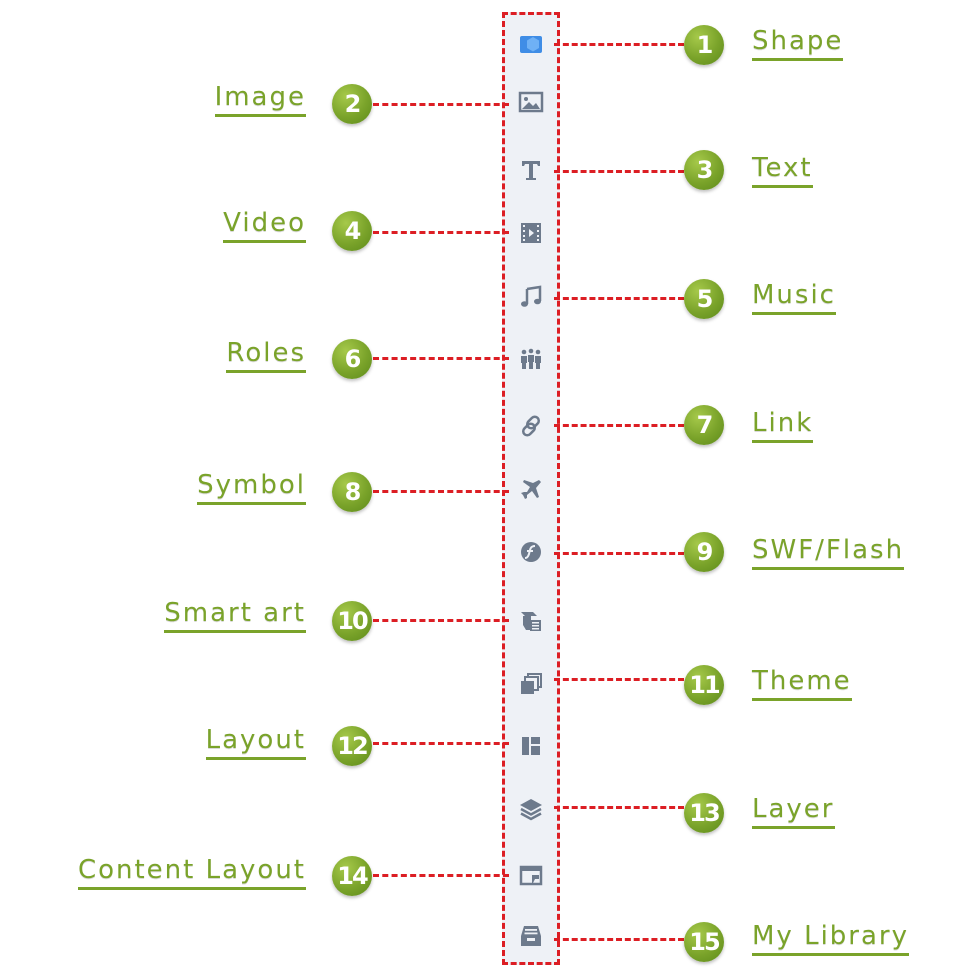 The image size is (957, 969). What do you see at coordinates (793, 811) in the screenshot?
I see `label-layer: Layer` at bounding box center [793, 811].